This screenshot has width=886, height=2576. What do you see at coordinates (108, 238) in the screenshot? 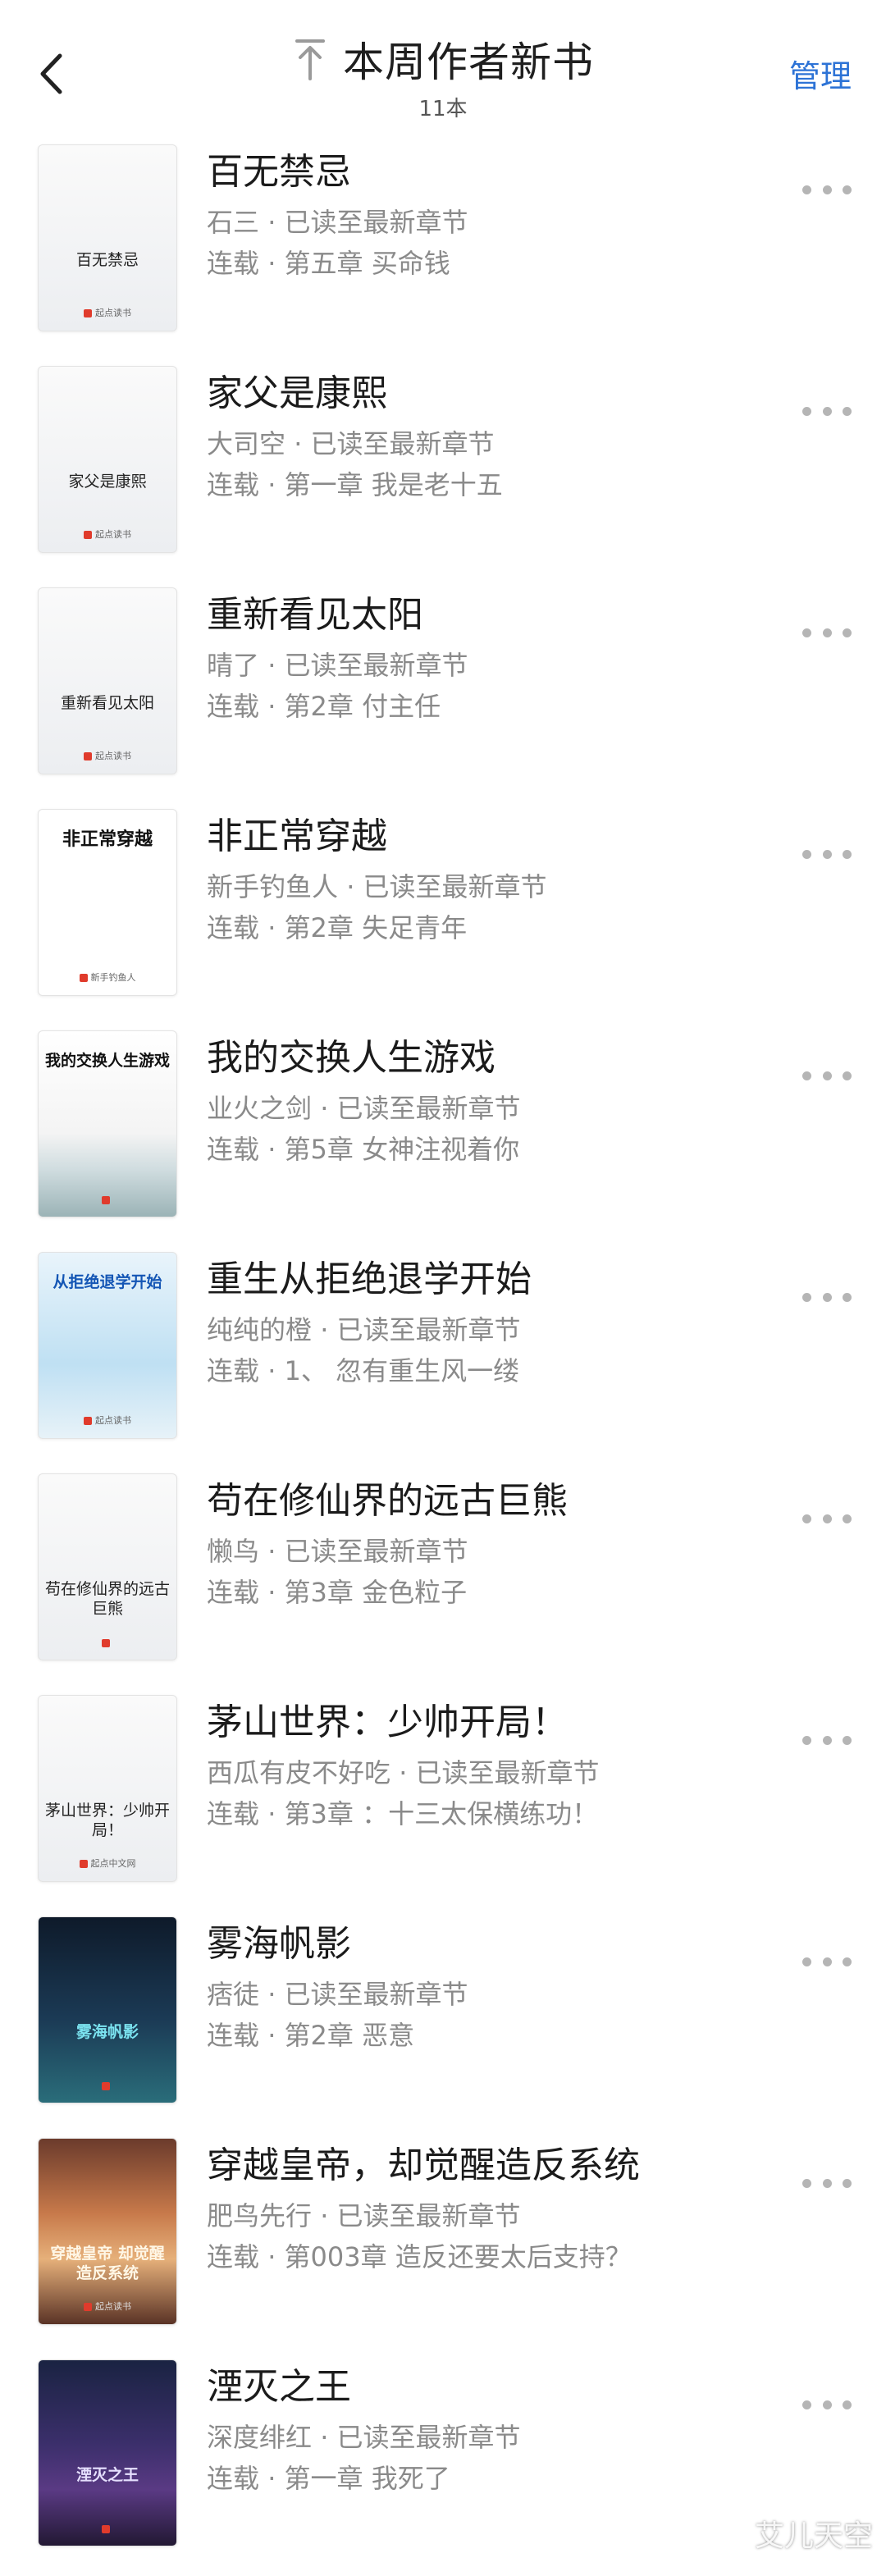
I see `book-cover: 百无禁忌 起点读书` at bounding box center [108, 238].